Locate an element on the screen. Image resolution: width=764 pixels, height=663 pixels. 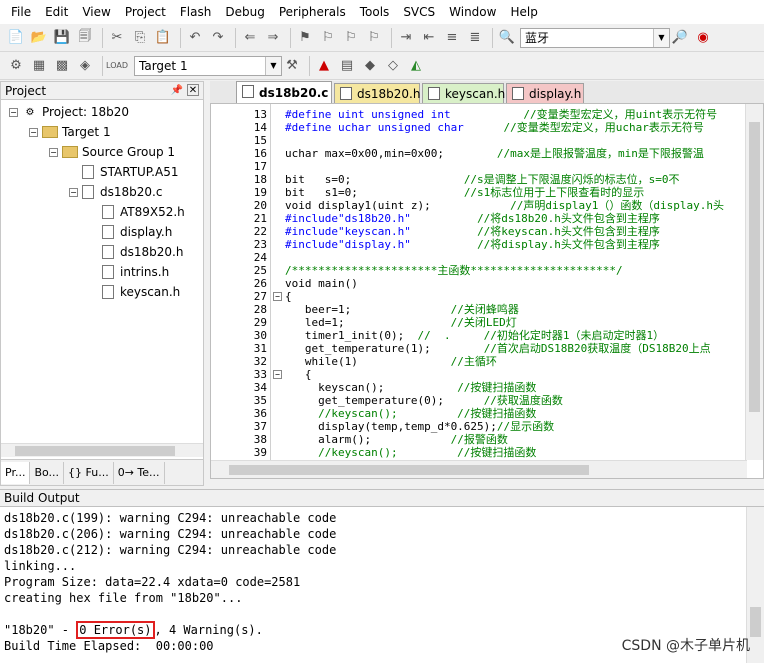
line-number: 36 is located at coordinates (260, 413).